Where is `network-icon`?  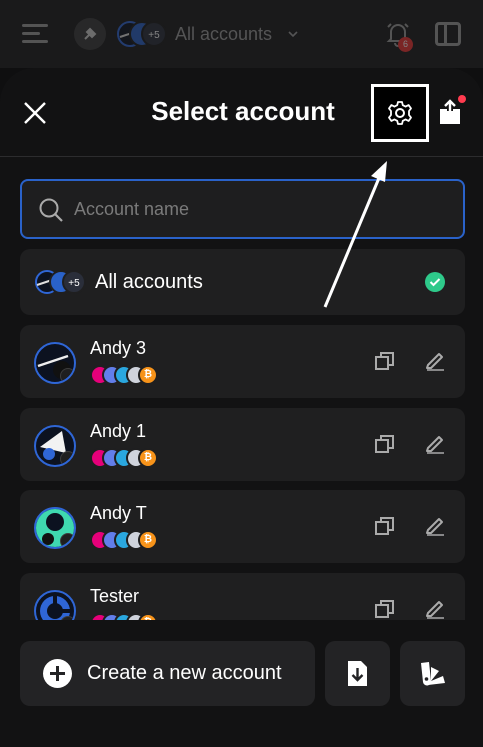 network-icon is located at coordinates (90, 34).